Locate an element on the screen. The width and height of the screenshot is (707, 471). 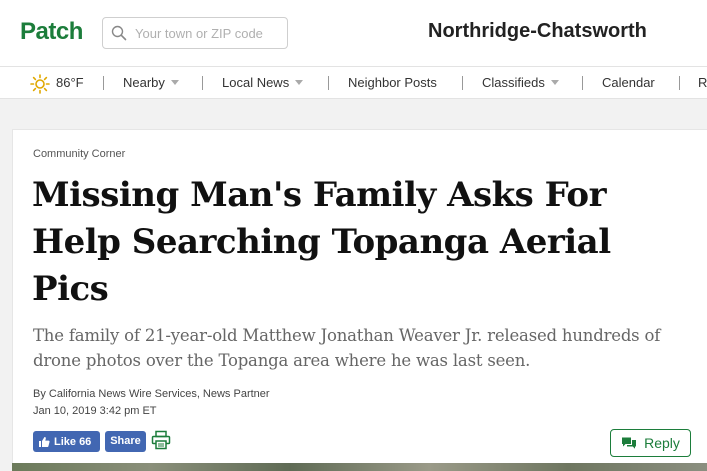
nav-item-label: Neighbor Posts is located at coordinates (392, 82).